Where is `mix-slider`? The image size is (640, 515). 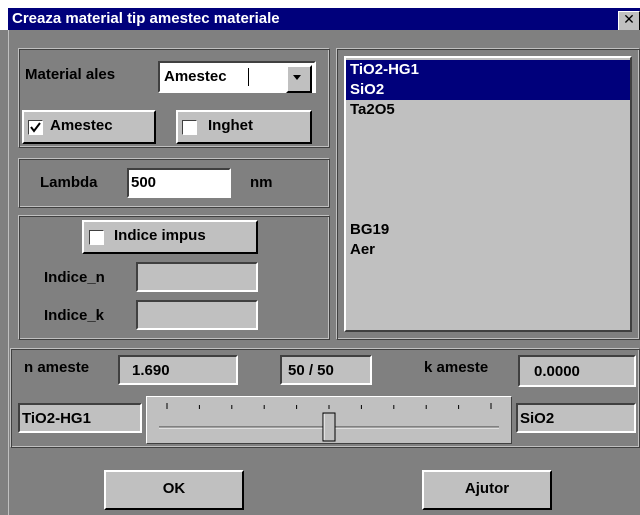 mix-slider is located at coordinates (329, 420).